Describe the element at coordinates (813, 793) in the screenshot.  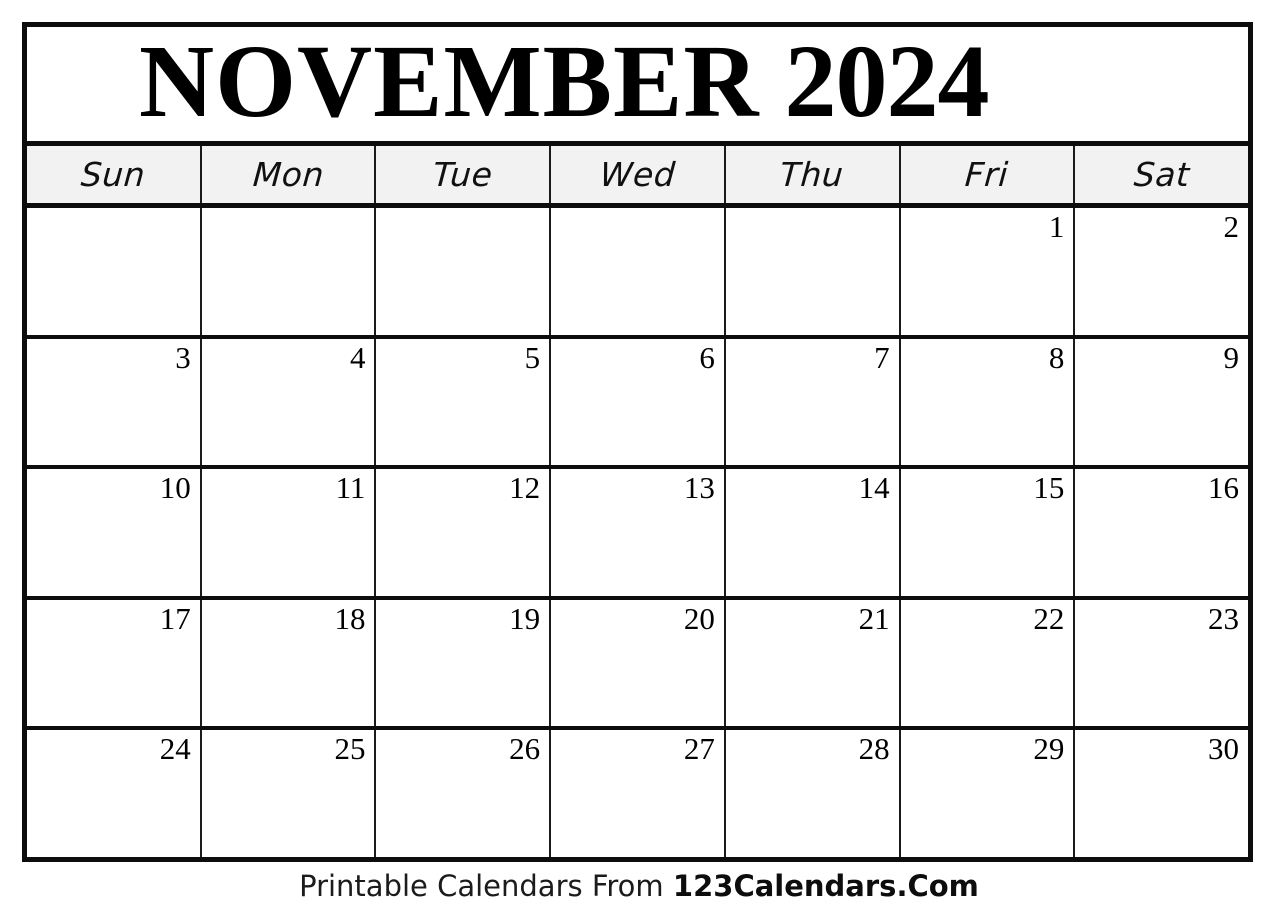
I see `day-cell: 28` at that location.